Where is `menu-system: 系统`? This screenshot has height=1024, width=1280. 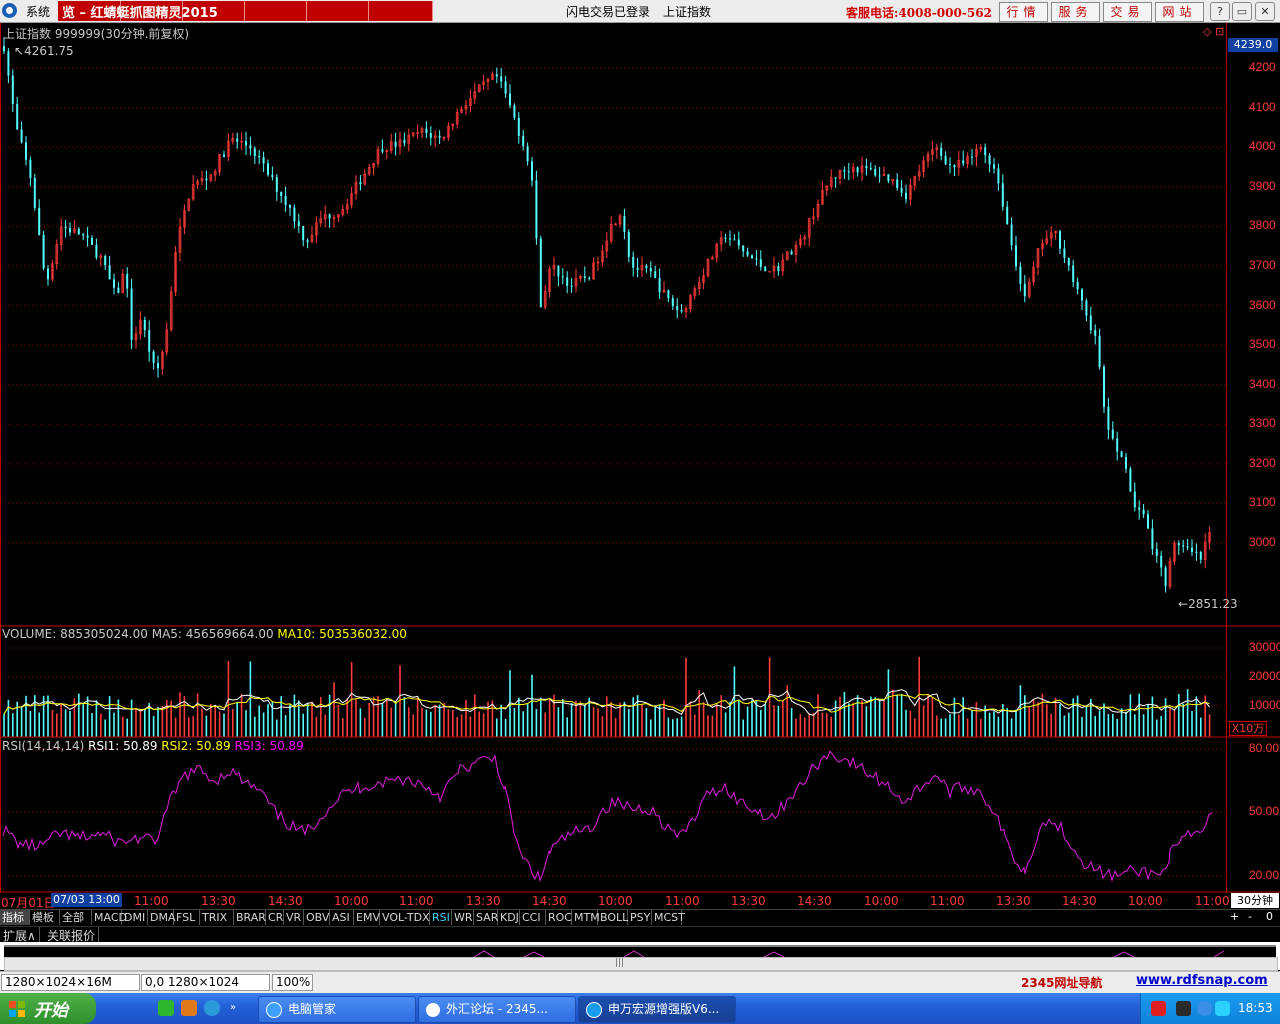 menu-system: 系统 is located at coordinates (38, 11).